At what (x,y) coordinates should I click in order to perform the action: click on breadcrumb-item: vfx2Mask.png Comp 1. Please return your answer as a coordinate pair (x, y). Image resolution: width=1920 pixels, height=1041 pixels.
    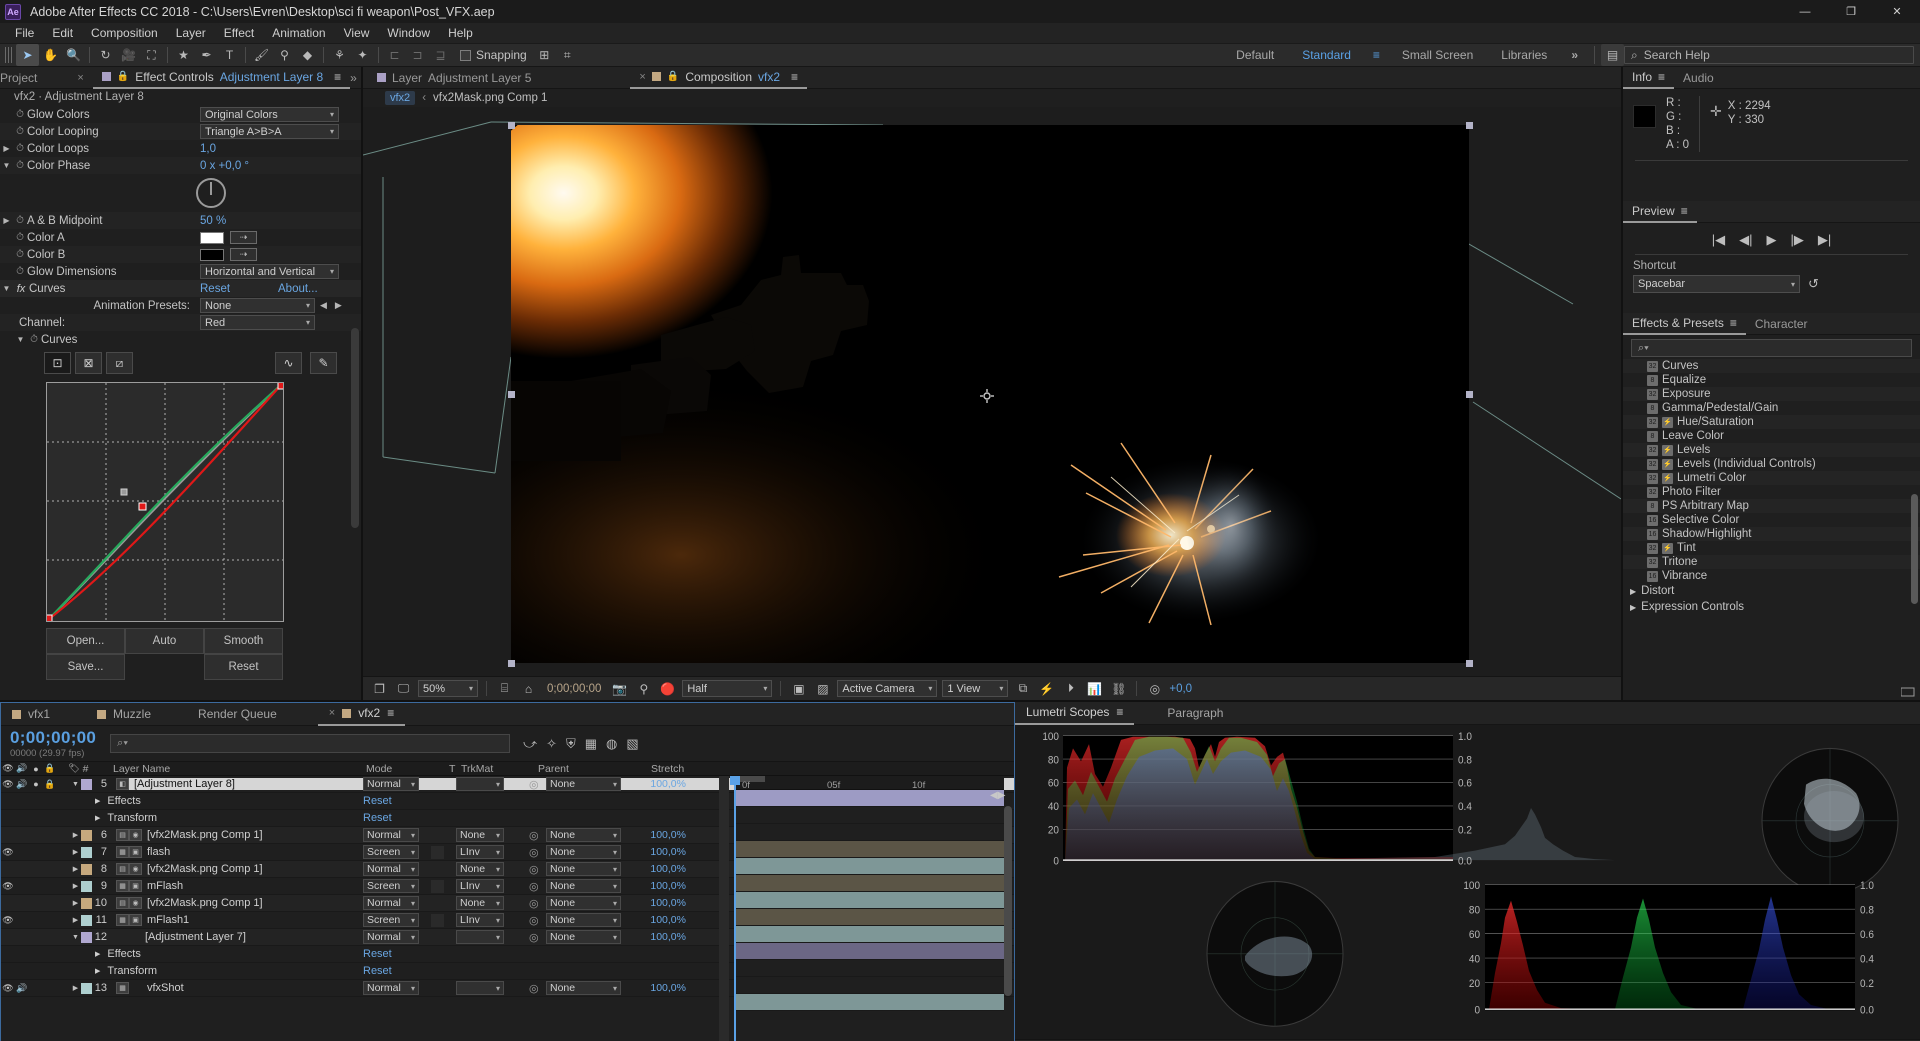
    Looking at the image, I should click on (490, 98).